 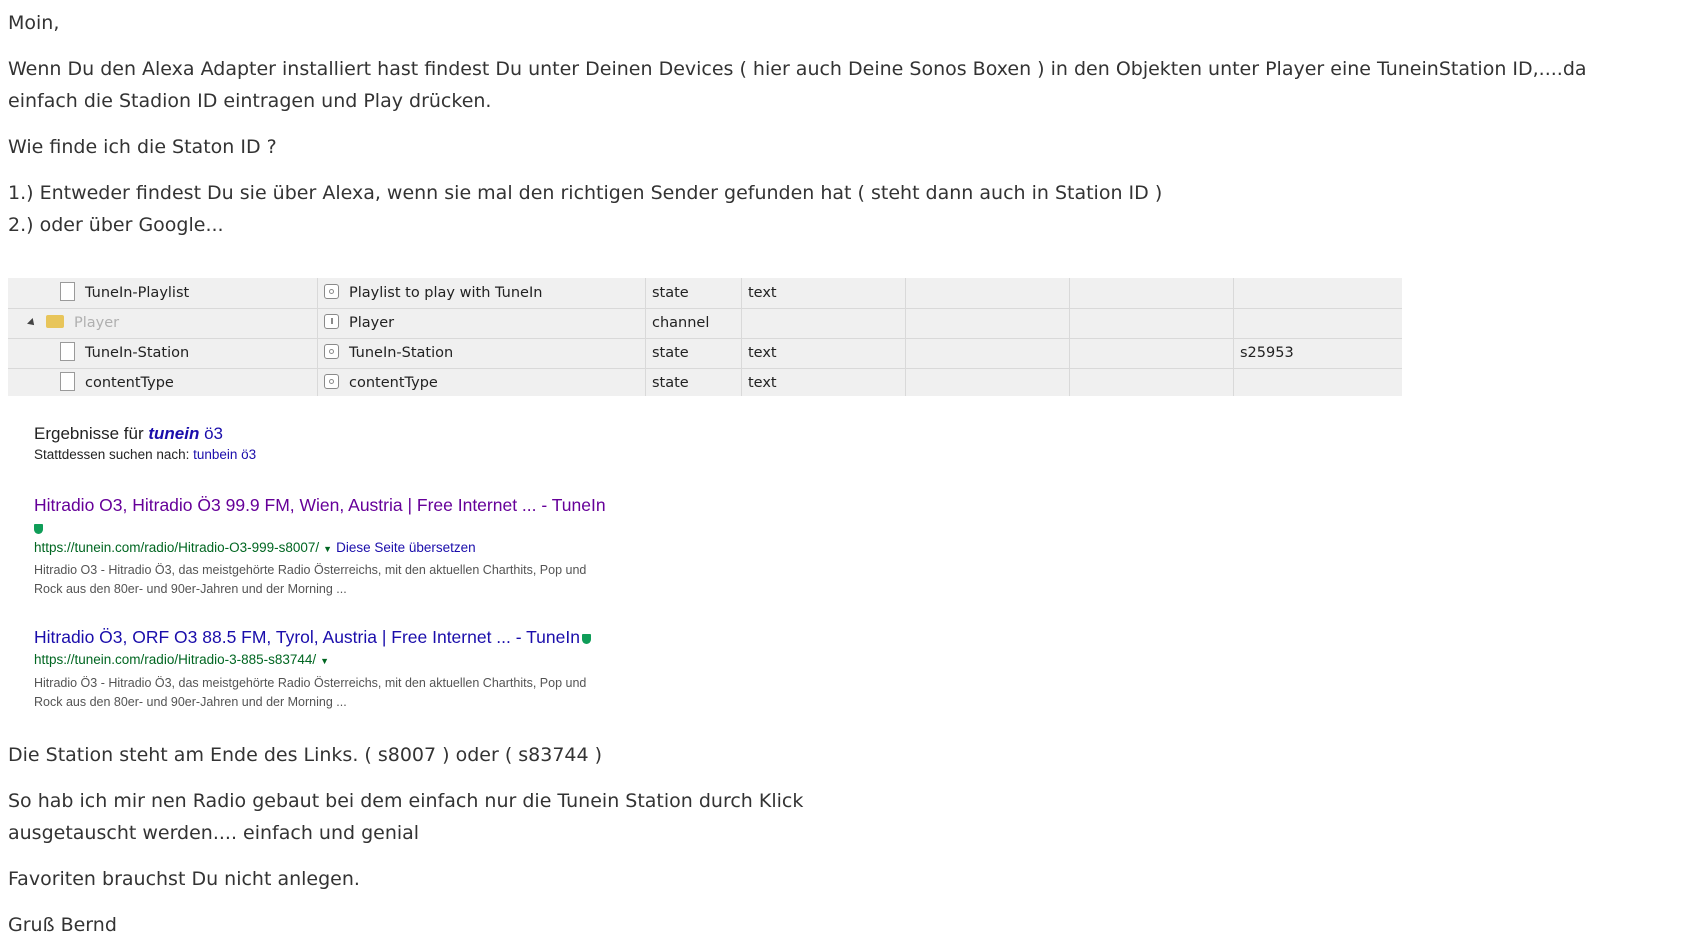 I want to click on expand-arrow-icon, so click(x=32, y=323).